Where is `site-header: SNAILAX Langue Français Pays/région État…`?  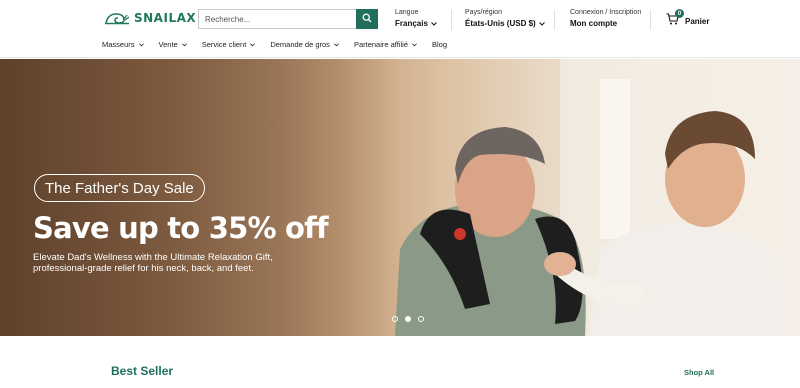
site-header: SNAILAX Langue Français Pays/région État… is located at coordinates (400, 29).